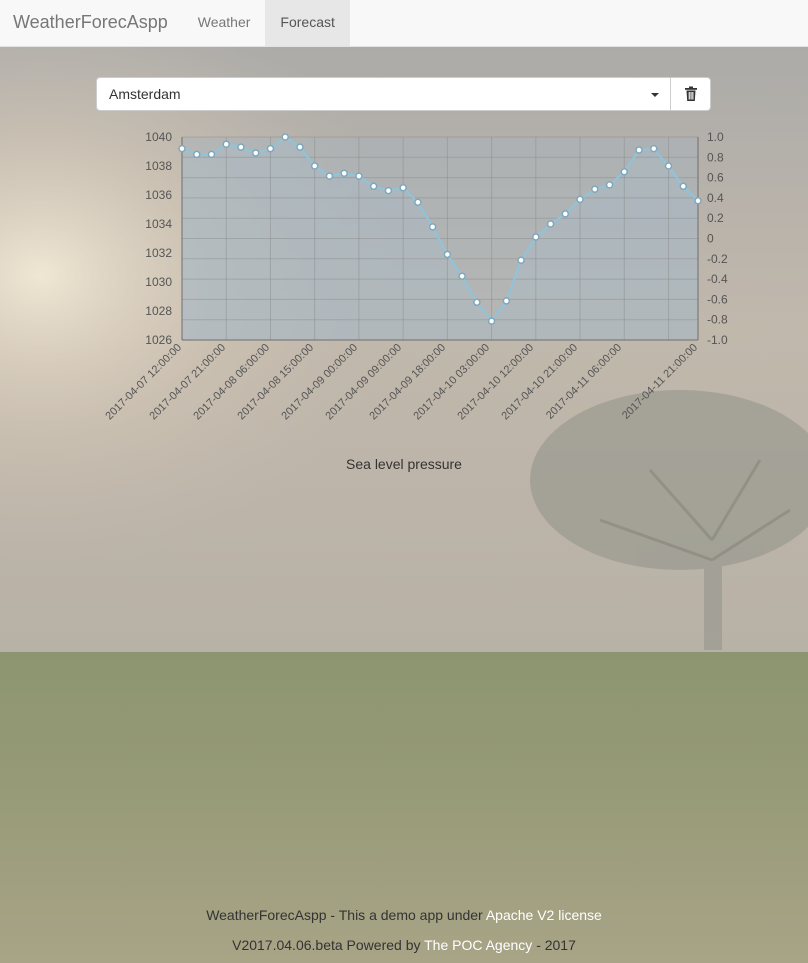  Describe the element at coordinates (158, 195) in the screenshot. I see `y-tick-label: 1036` at that location.